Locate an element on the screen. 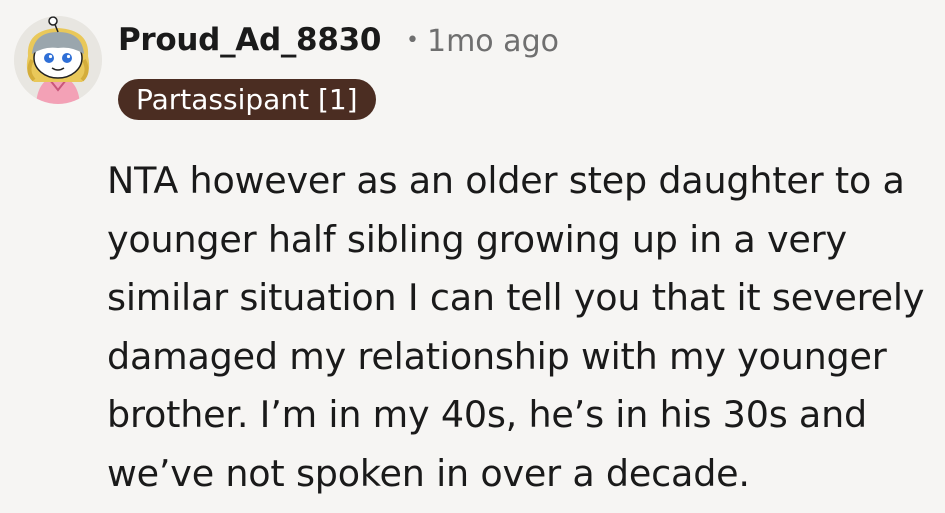 This screenshot has width=945, height=513. username-link: Proud_Ad_8830 is located at coordinates (249, 40).